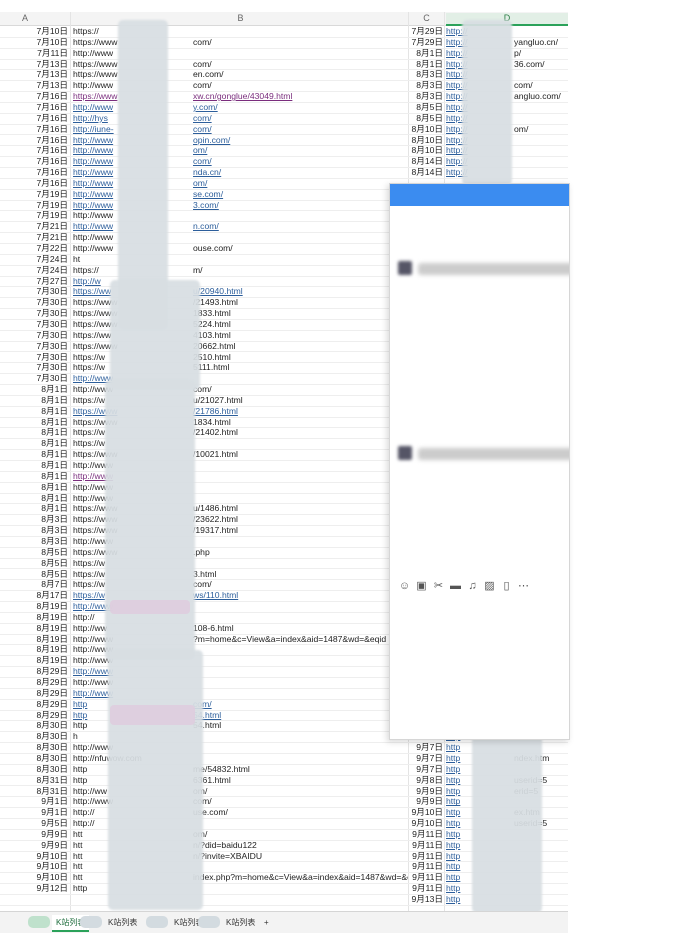 The width and height of the screenshot is (700, 933). I want to click on cell-date-c: 8月3日, so click(426, 96).